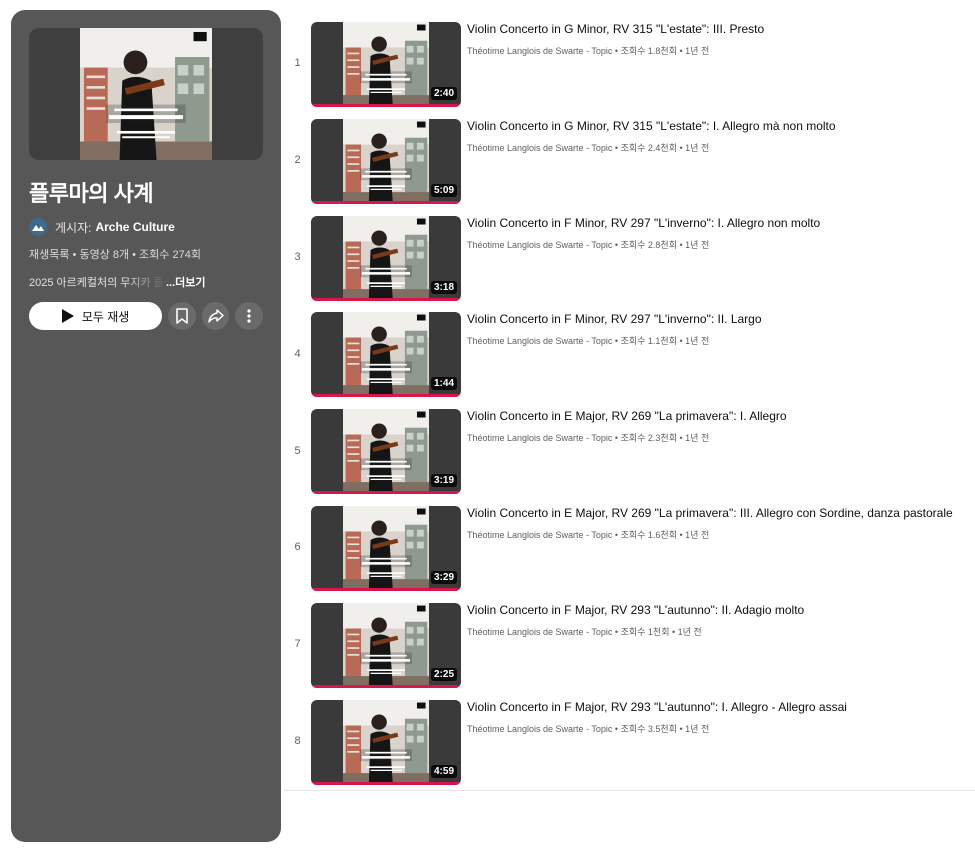 This screenshot has height=850, width=975. I want to click on video-thumbnail: 3:19, so click(386, 452).